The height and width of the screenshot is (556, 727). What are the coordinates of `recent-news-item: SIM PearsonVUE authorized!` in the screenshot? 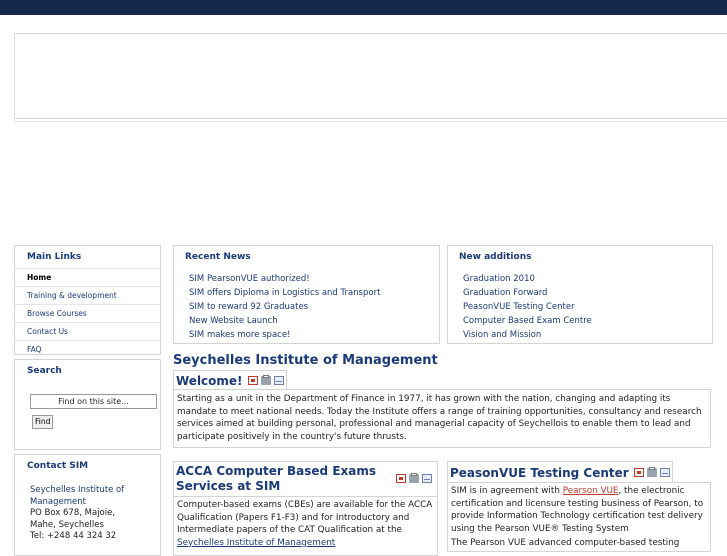 It's located at (314, 279).